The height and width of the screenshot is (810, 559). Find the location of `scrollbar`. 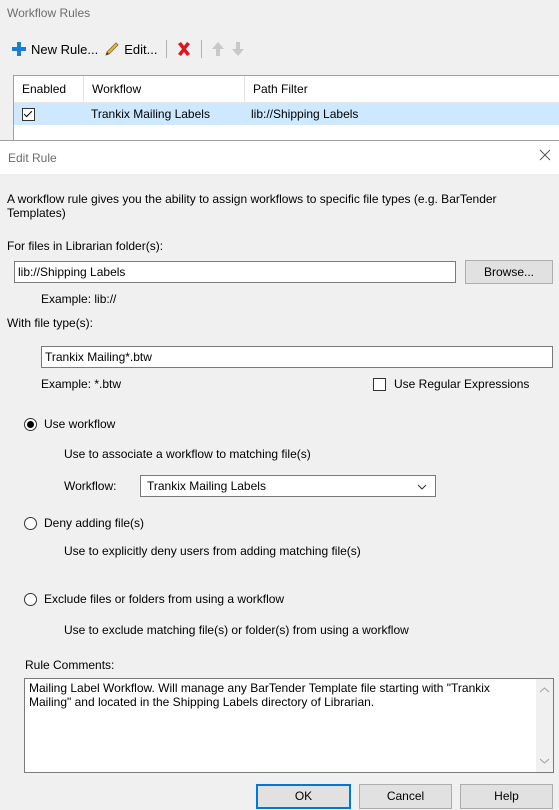

scrollbar is located at coordinates (544, 725).